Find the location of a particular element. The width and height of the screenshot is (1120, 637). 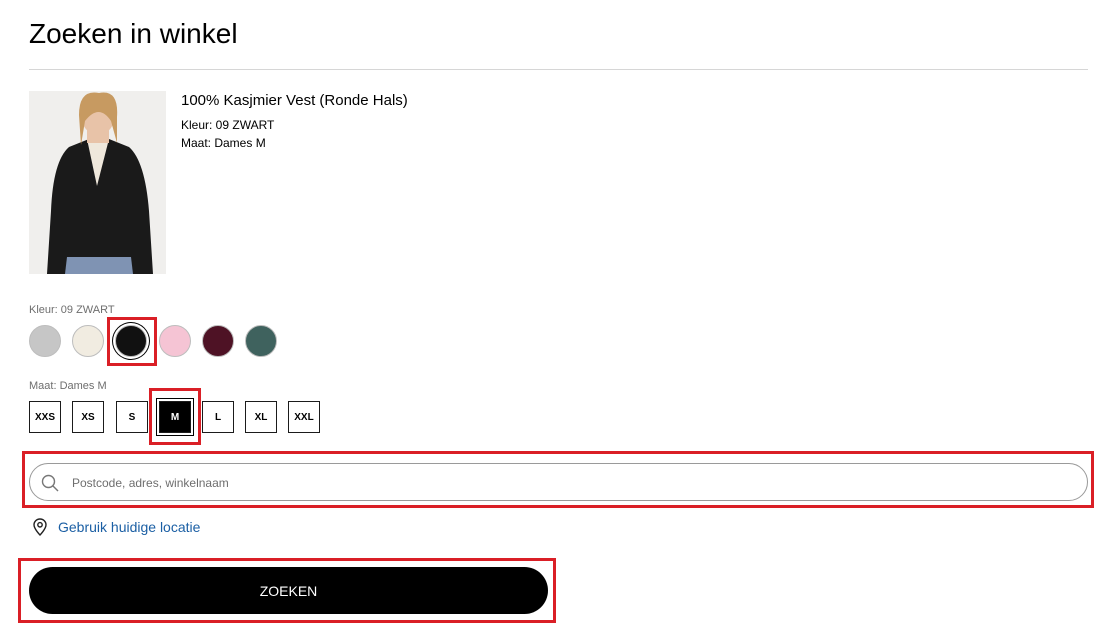

use-current-location-link: Gebruik huidige locatie is located at coordinates (129, 527).